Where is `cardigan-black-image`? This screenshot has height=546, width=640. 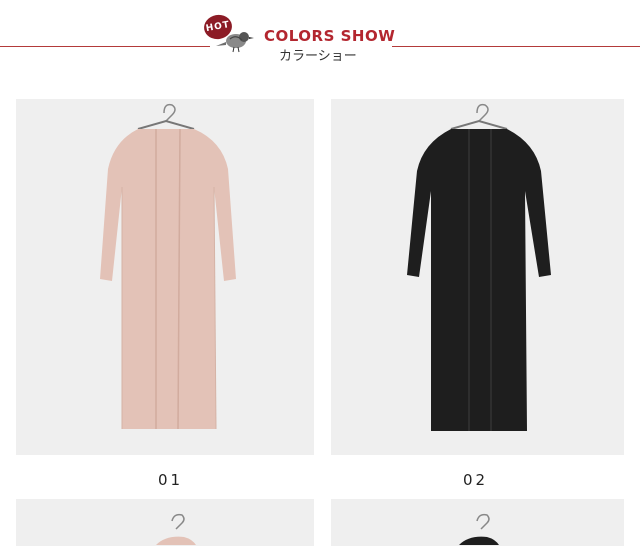 cardigan-black-image is located at coordinates (479, 267).